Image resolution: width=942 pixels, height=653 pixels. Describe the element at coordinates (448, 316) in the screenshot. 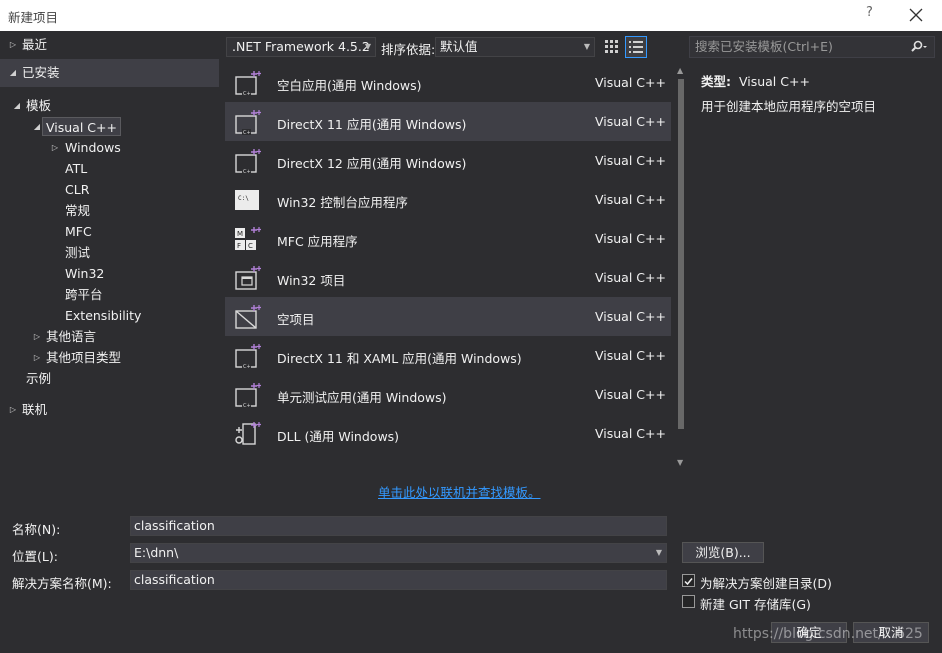

I see `template-row: 空项目 Visual C++` at that location.